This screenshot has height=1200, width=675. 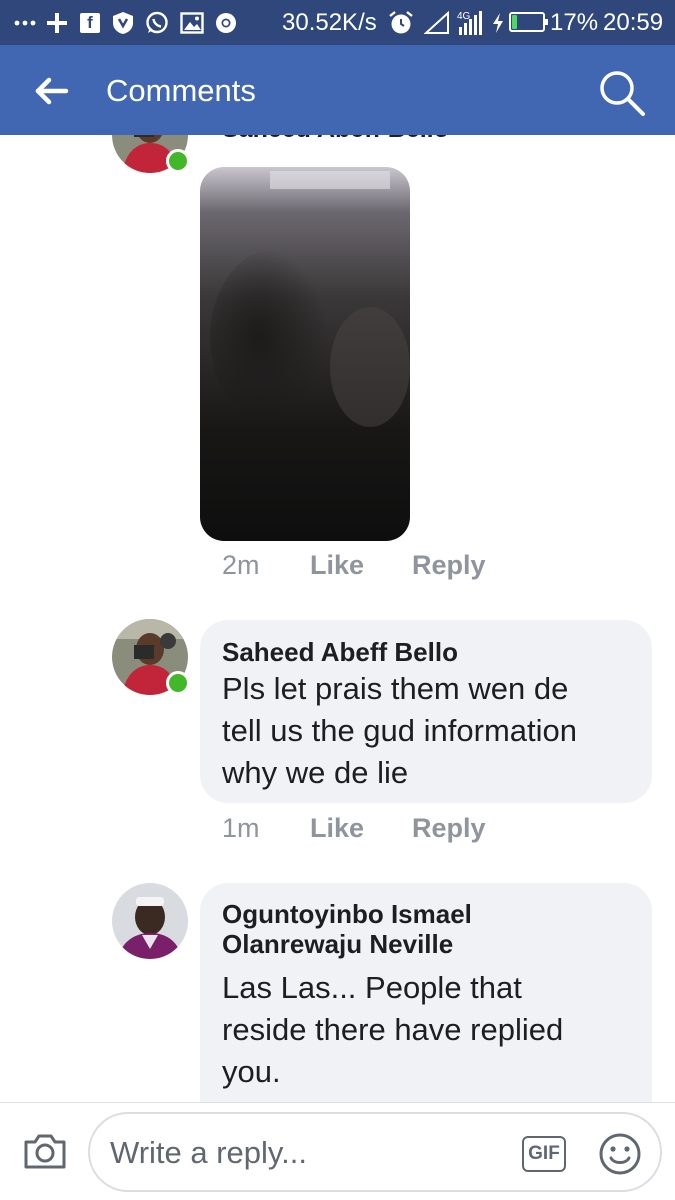 I want to click on clock: 20:59, so click(x=633, y=22).